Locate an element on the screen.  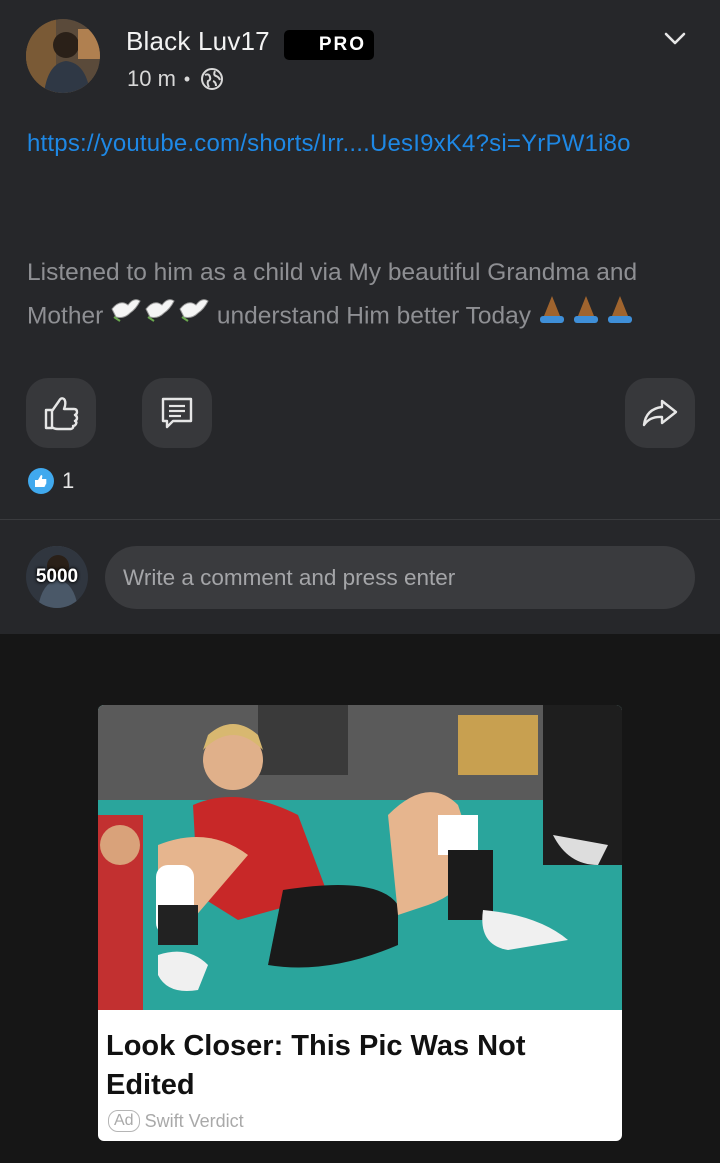
share-button is located at coordinates (660, 413).